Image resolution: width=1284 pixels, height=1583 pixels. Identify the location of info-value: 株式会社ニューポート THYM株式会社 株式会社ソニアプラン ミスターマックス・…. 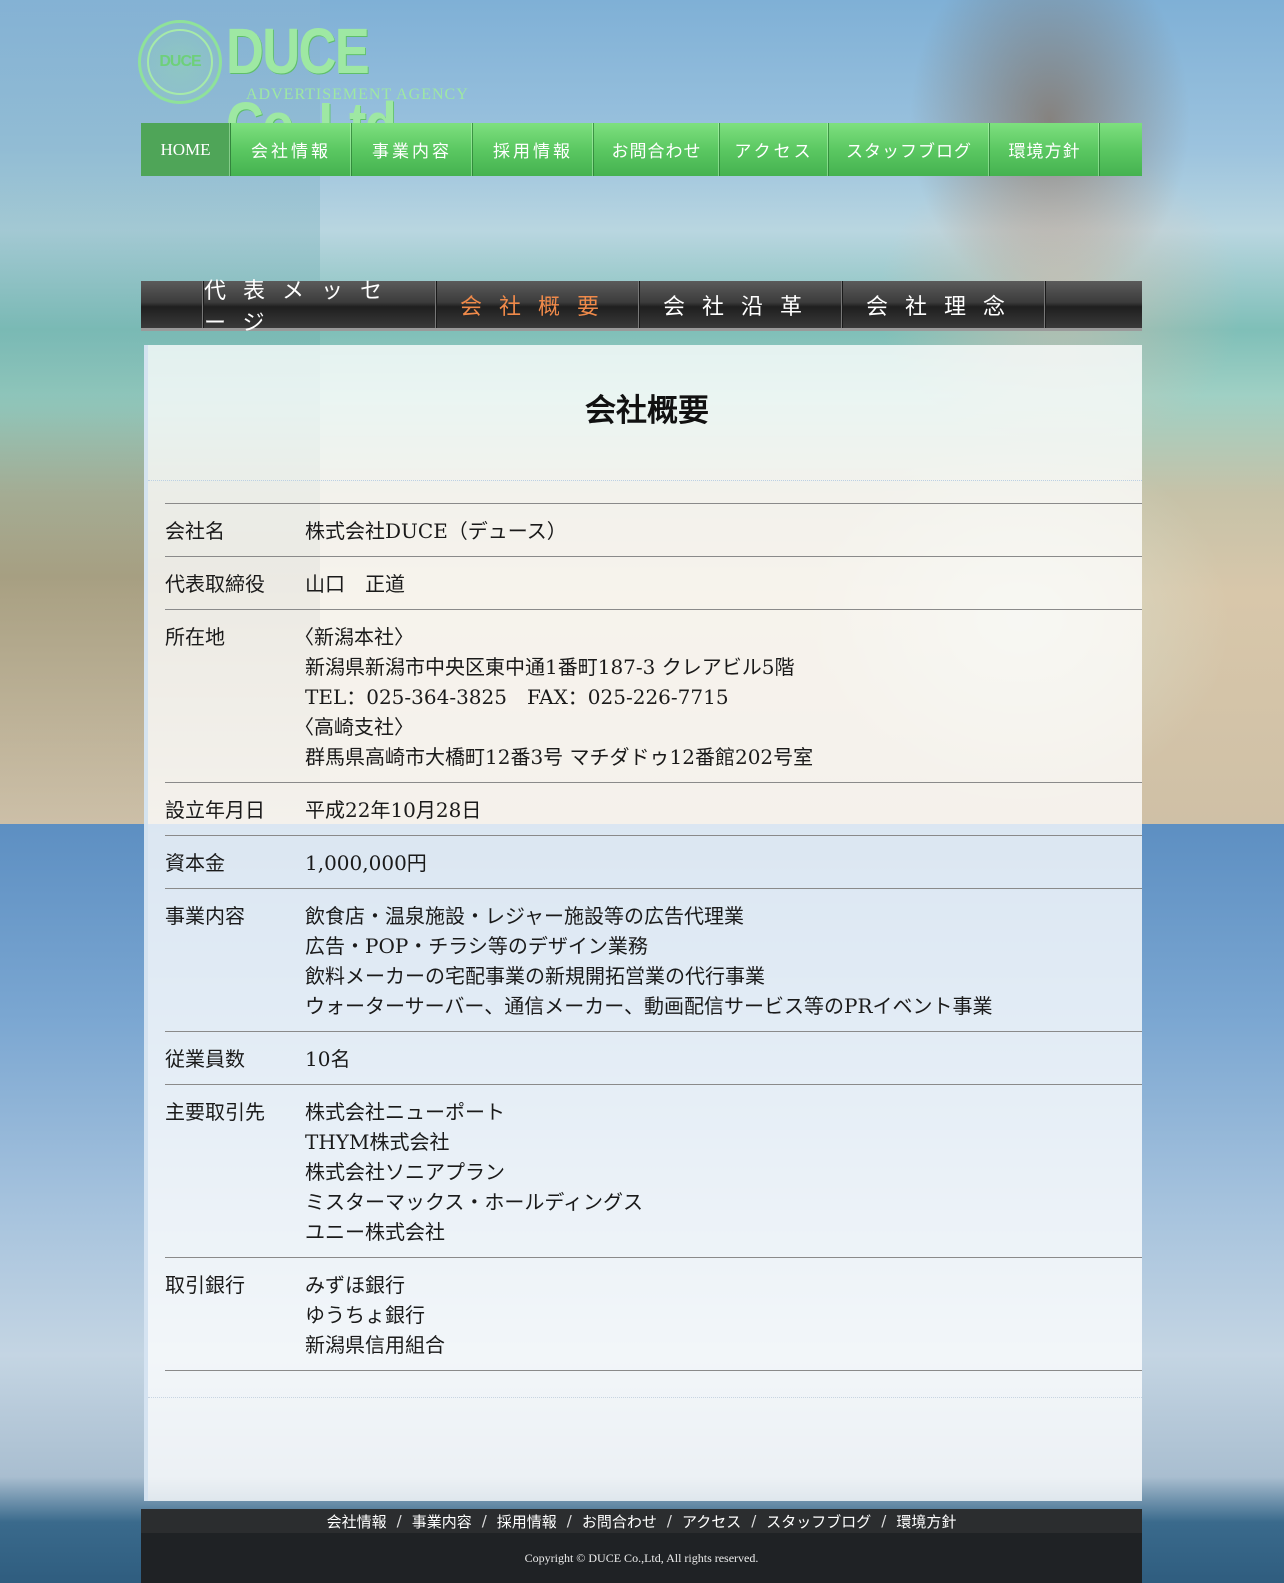
(723, 1172).